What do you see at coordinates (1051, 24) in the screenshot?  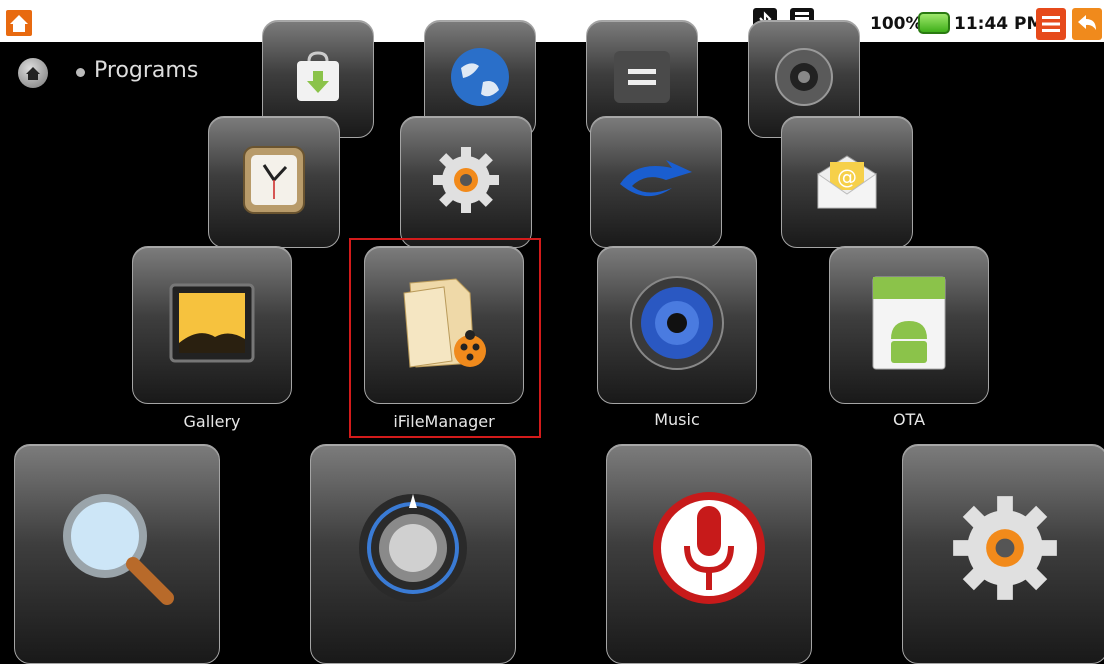 I see `menu-icon` at bounding box center [1051, 24].